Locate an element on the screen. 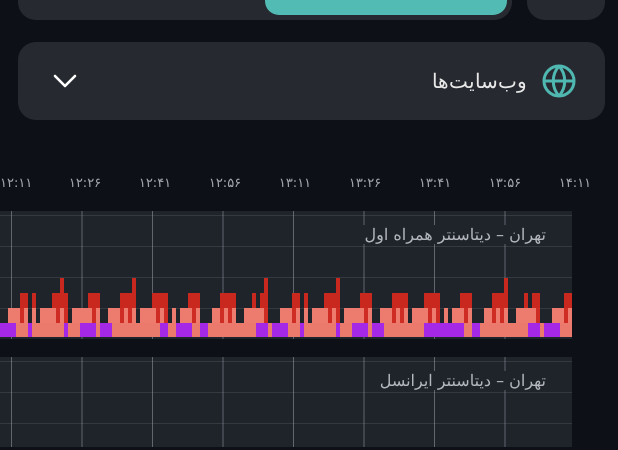 Image resolution: width=618 pixels, height=450 pixels. panel-title: تهران – دیتاسنتر همراه اول is located at coordinates (455, 234).